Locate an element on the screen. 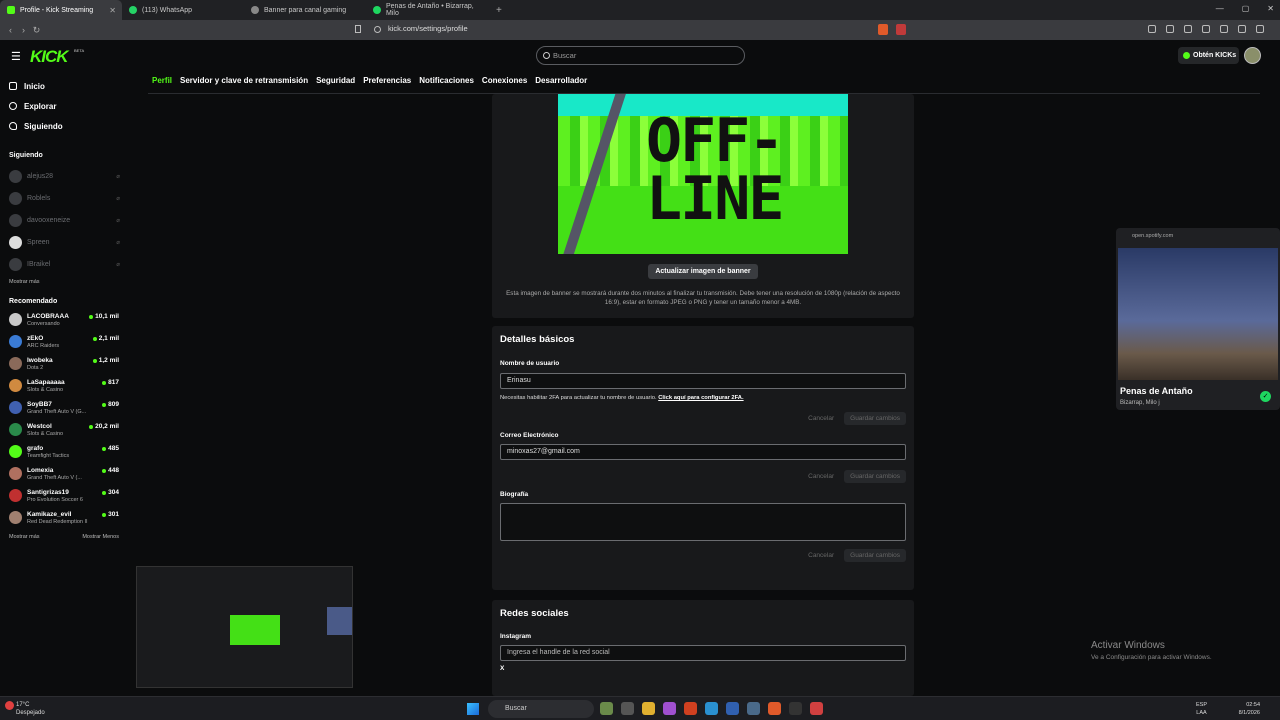  extensions-icon is located at coordinates (1224, 29).